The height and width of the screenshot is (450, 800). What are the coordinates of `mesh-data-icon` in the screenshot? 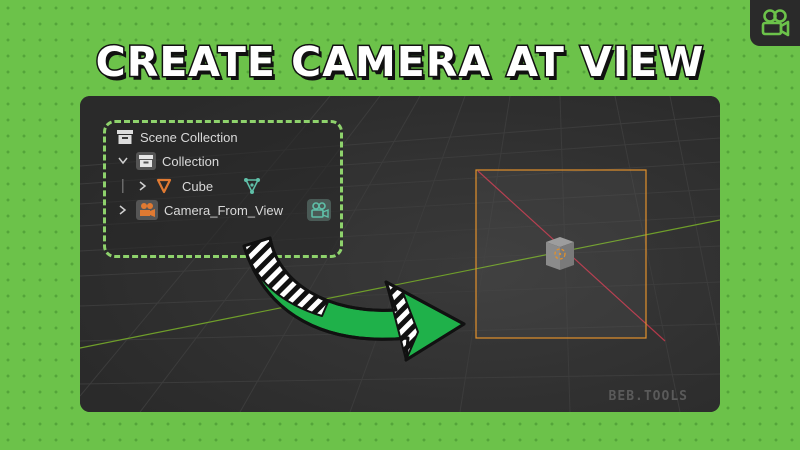 It's located at (252, 186).